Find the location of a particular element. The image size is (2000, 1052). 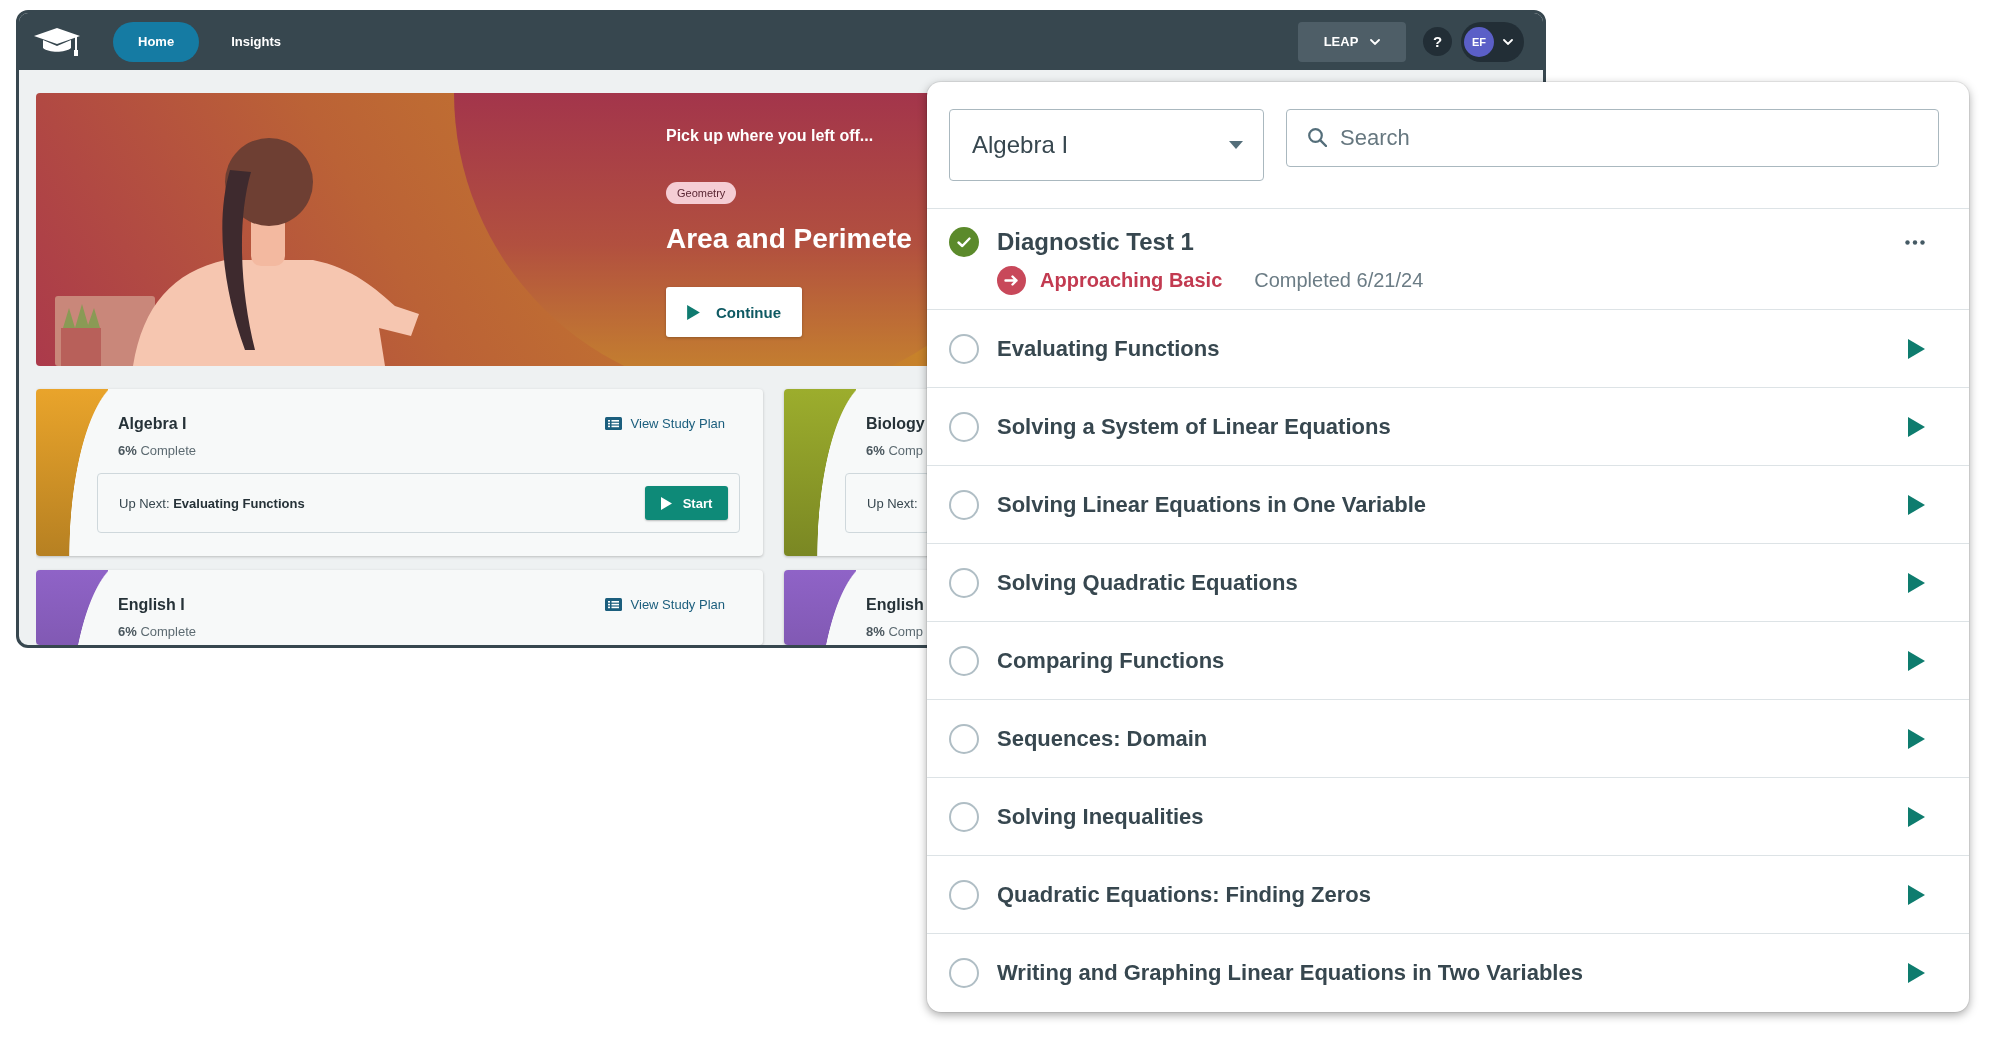

help-button: ? is located at coordinates (1437, 41).